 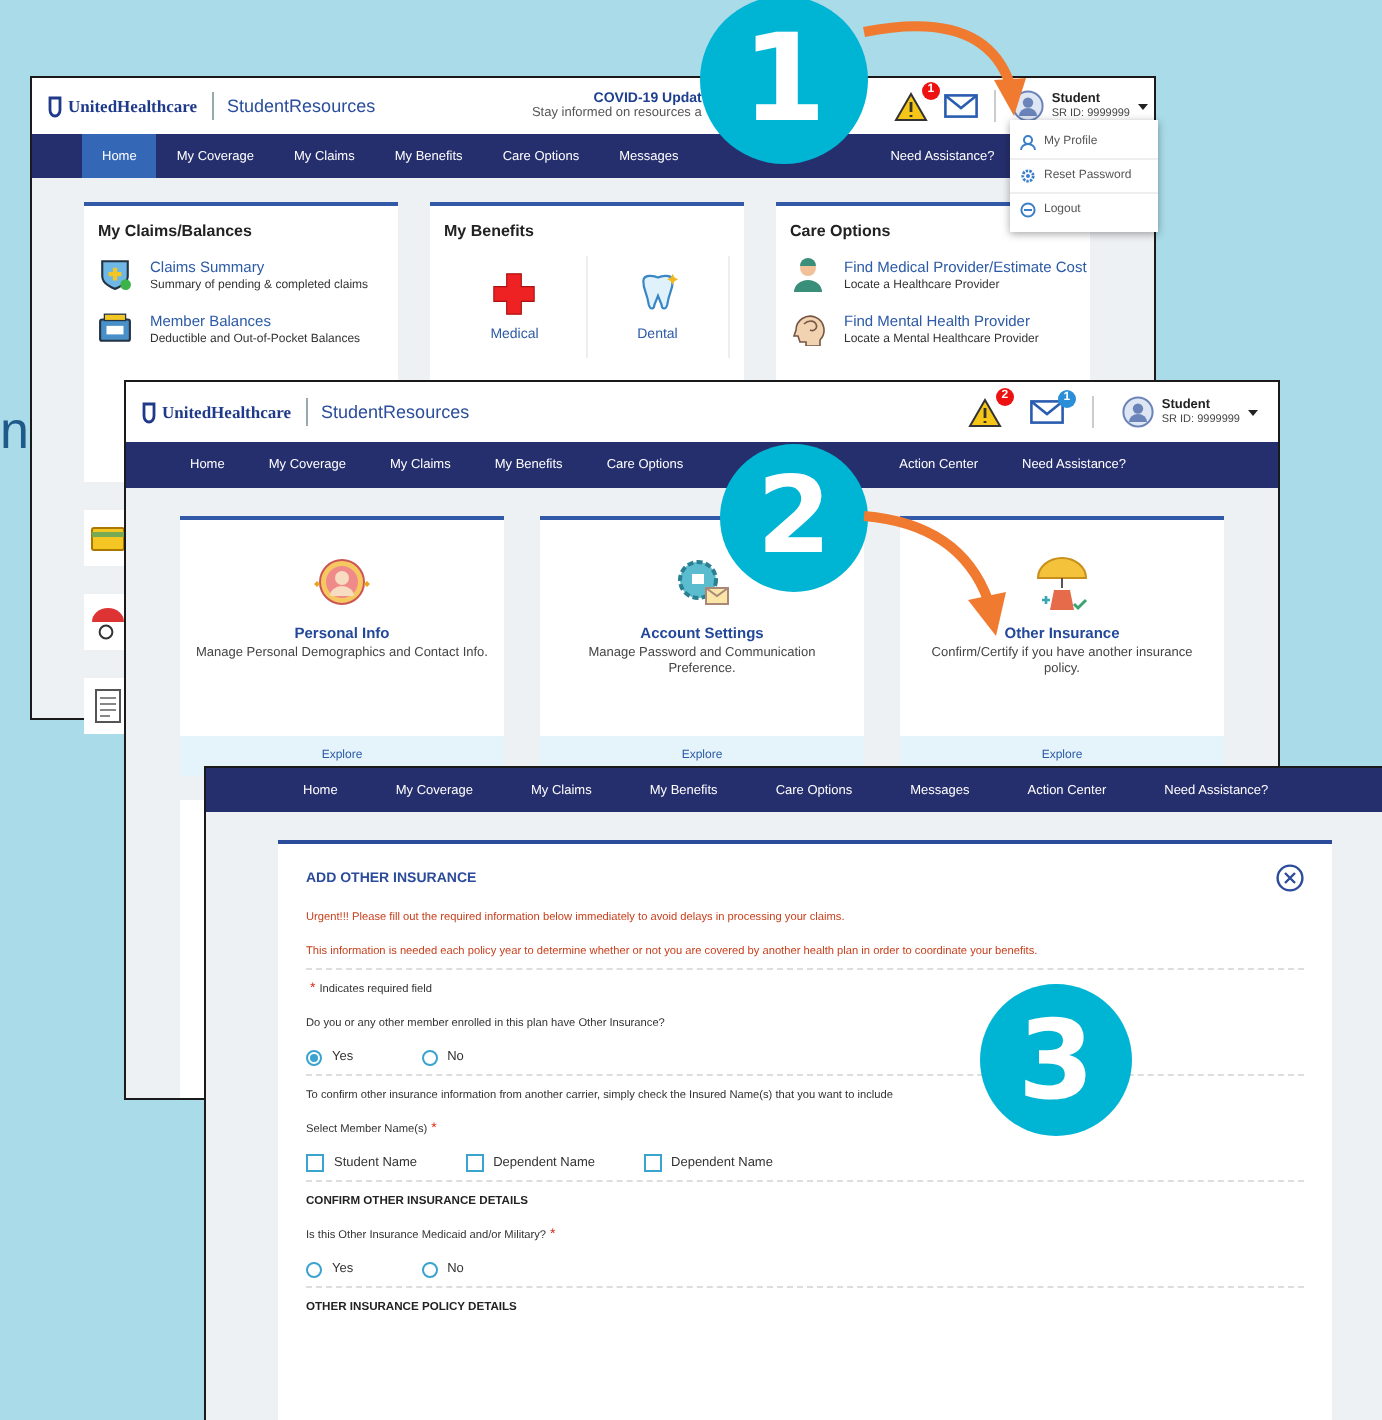 What do you see at coordinates (14, 431) in the screenshot?
I see `cut-off-text: n` at bounding box center [14, 431].